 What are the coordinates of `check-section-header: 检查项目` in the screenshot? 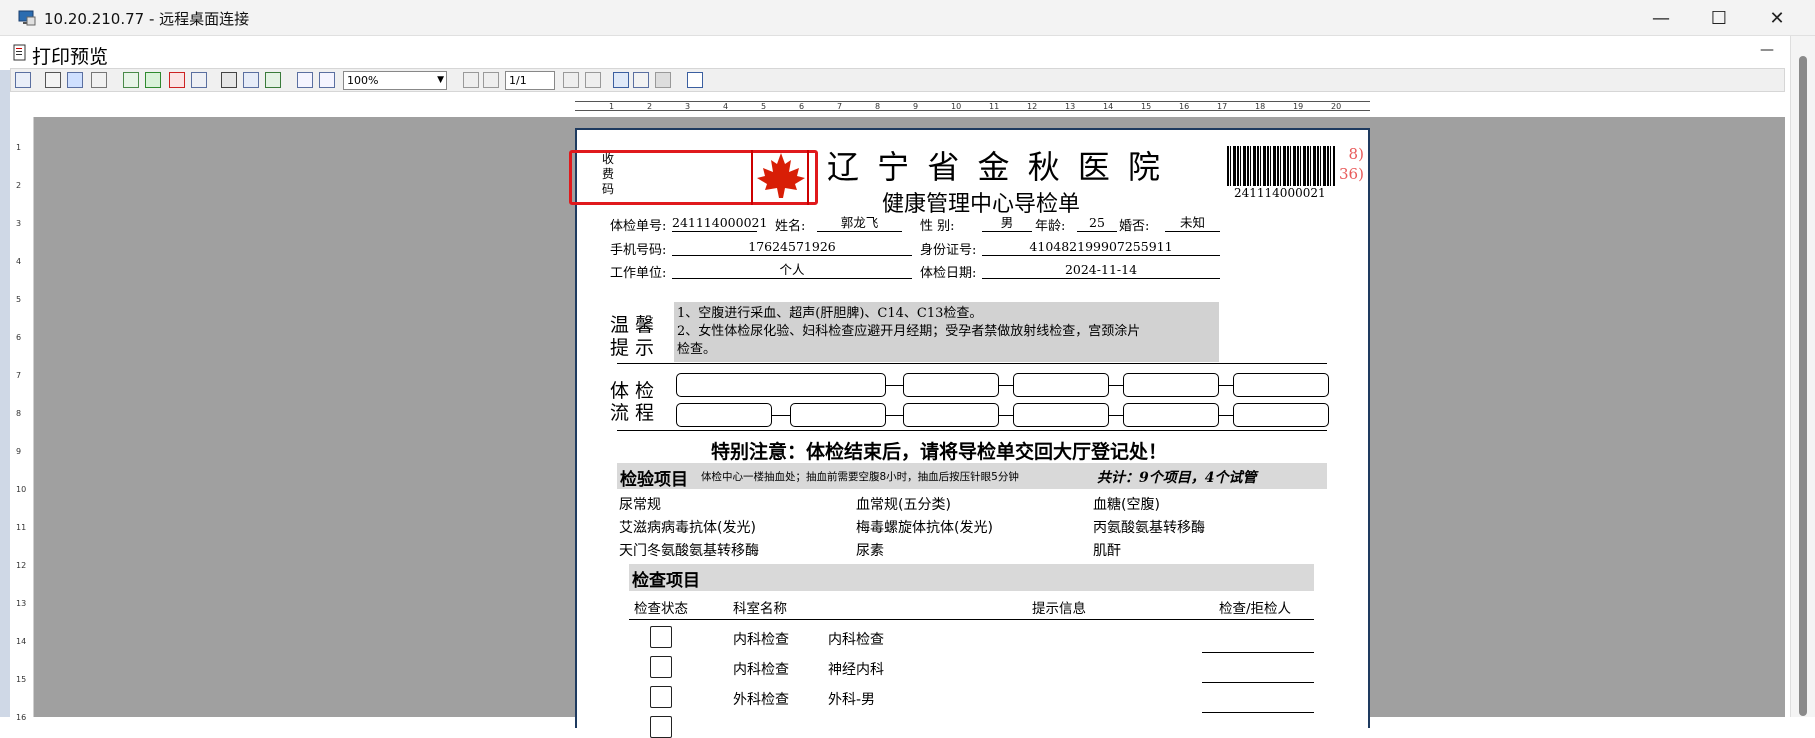 It's located at (971, 577).